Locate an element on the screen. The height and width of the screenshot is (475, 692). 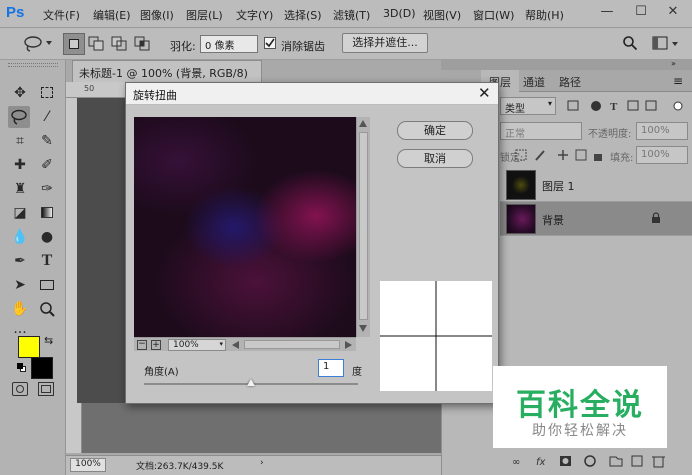
vertical-scroll-thumb is located at coordinates (363, 226).